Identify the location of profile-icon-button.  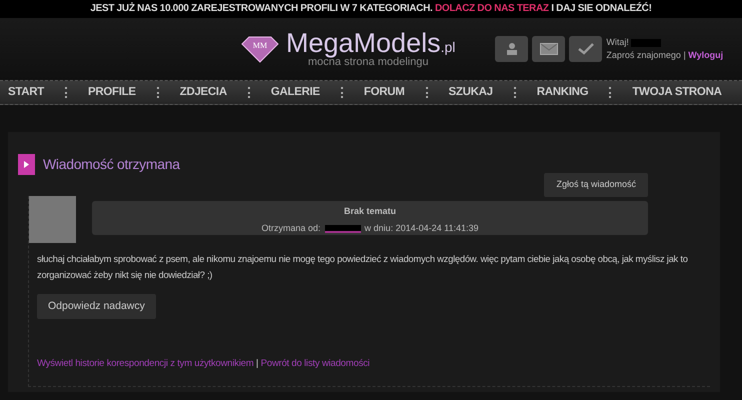
(511, 49).